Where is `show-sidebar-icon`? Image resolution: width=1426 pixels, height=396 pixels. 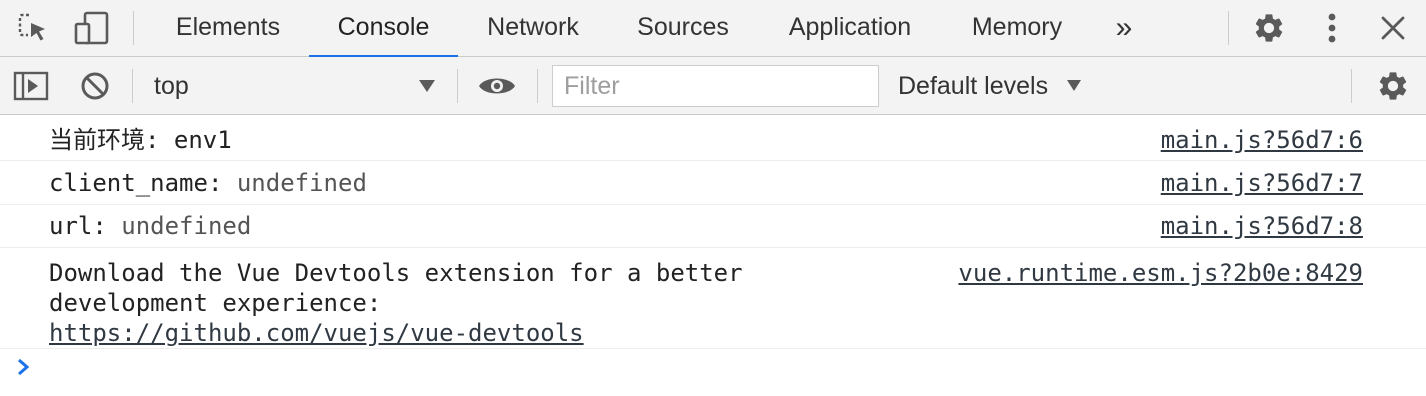
show-sidebar-icon is located at coordinates (31, 86).